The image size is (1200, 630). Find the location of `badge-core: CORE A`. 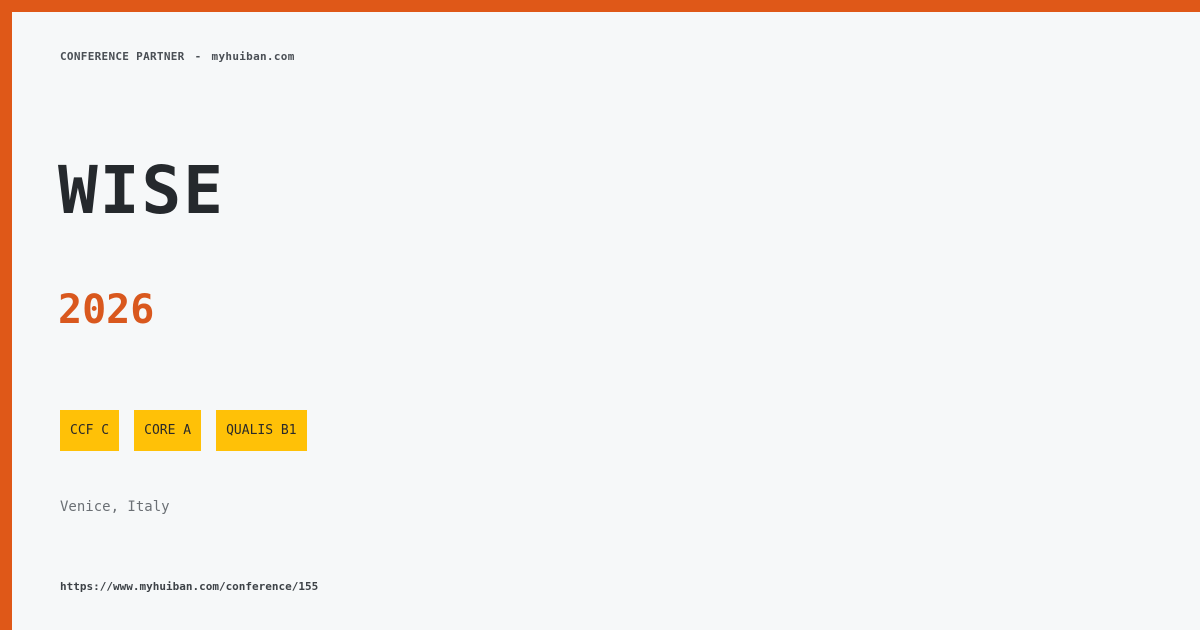

badge-core: CORE A is located at coordinates (168, 430).